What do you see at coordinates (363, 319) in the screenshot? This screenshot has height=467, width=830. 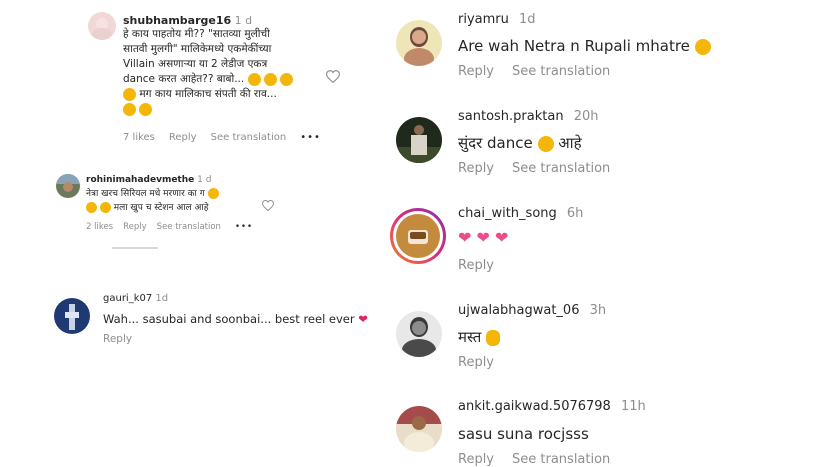 I see `red-heart-emoji-icon: ❤` at bounding box center [363, 319].